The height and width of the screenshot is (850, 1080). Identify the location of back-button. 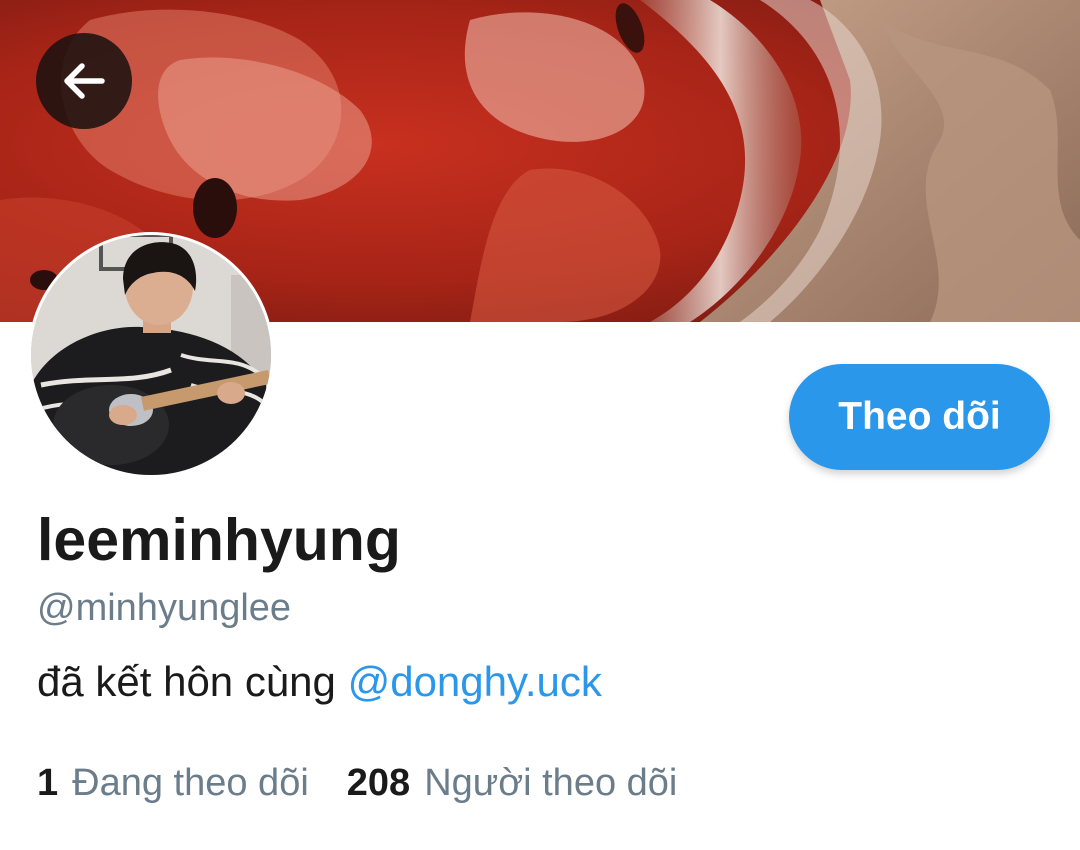
(84, 81).